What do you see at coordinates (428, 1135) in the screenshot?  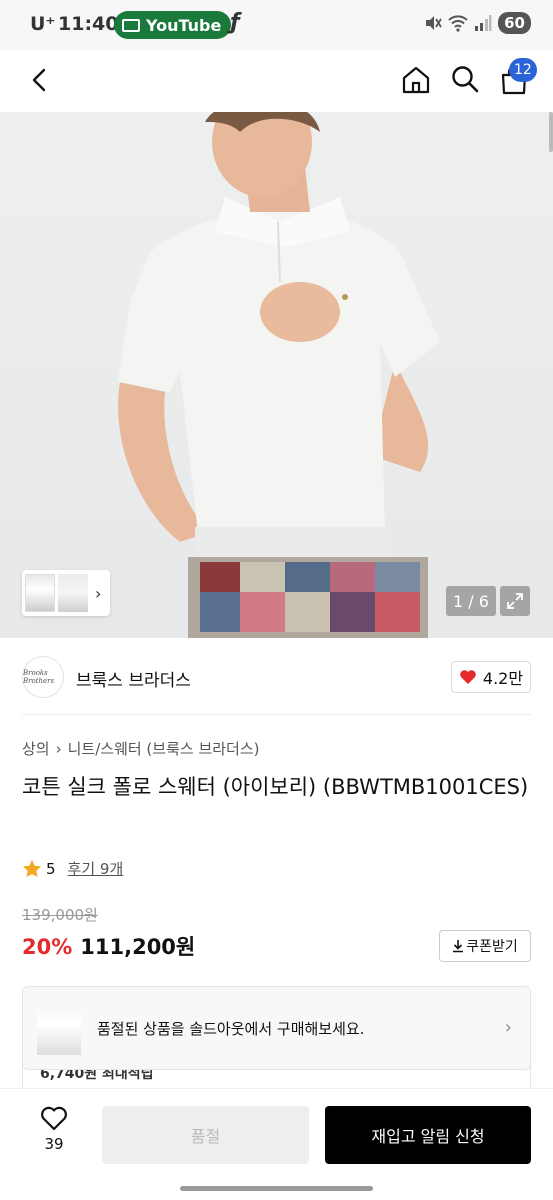 I see `restock-alert-button: 재입고 알림 신청` at bounding box center [428, 1135].